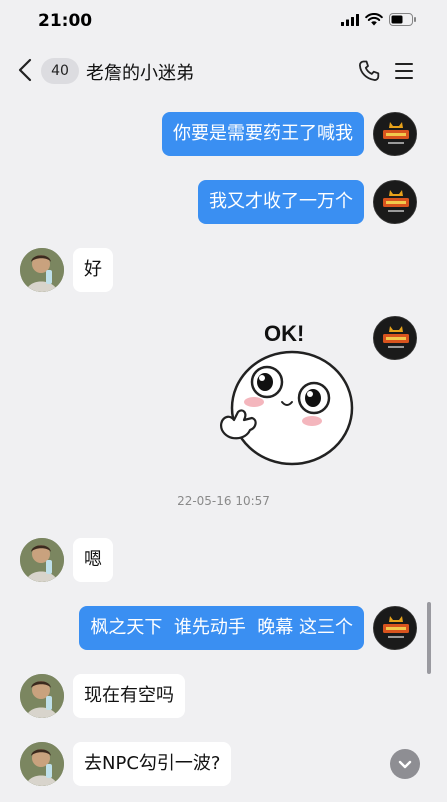  I want to click on chevron-down-icon, so click(405, 764).